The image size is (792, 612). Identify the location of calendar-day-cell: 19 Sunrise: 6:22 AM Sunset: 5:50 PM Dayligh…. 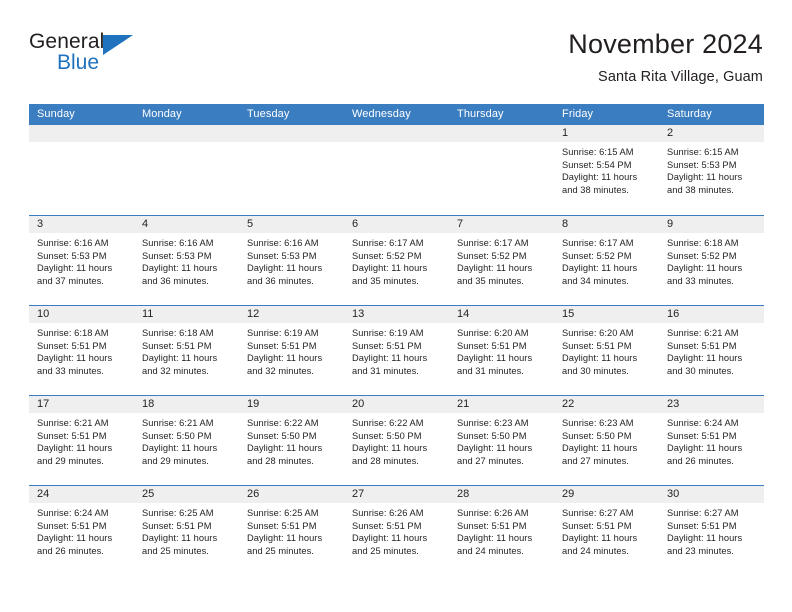
(291, 440).